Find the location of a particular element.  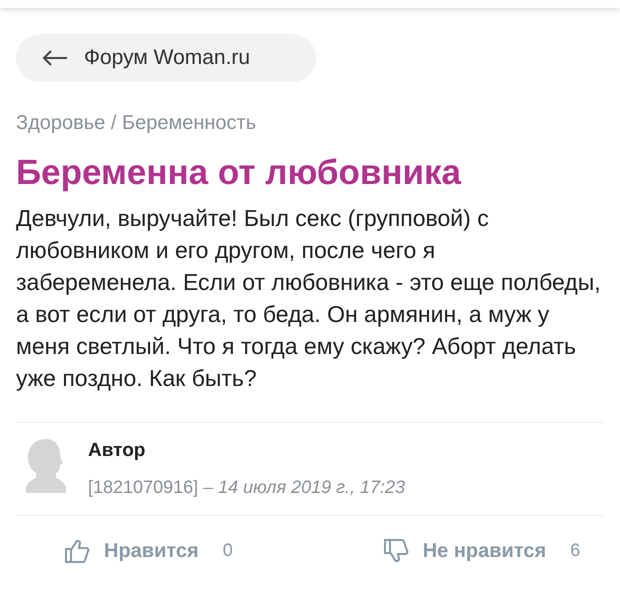

breadcrumb: Здоровье / Беременность is located at coordinates (310, 123).